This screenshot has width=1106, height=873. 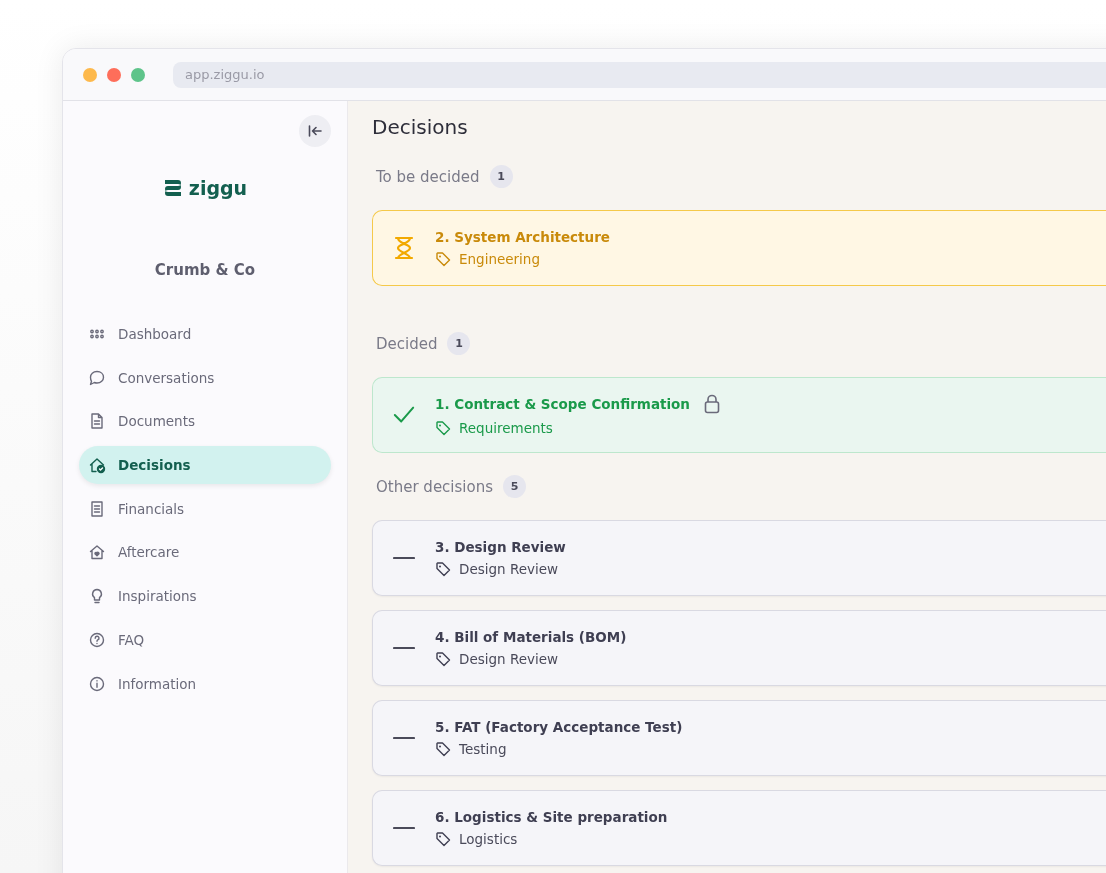 I want to click on minimize-dot, so click(x=90, y=74).